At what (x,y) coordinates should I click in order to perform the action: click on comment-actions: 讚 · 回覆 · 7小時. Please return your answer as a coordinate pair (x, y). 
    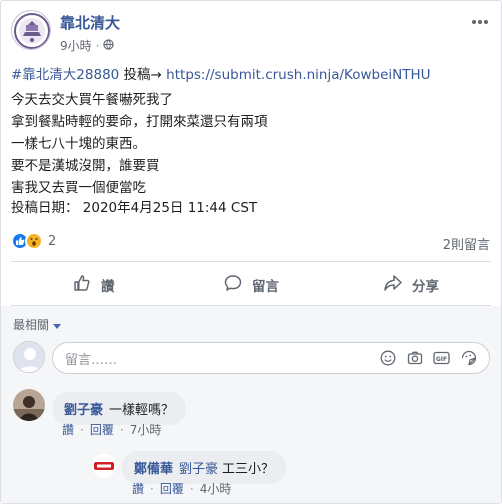
    Looking at the image, I should click on (111, 429).